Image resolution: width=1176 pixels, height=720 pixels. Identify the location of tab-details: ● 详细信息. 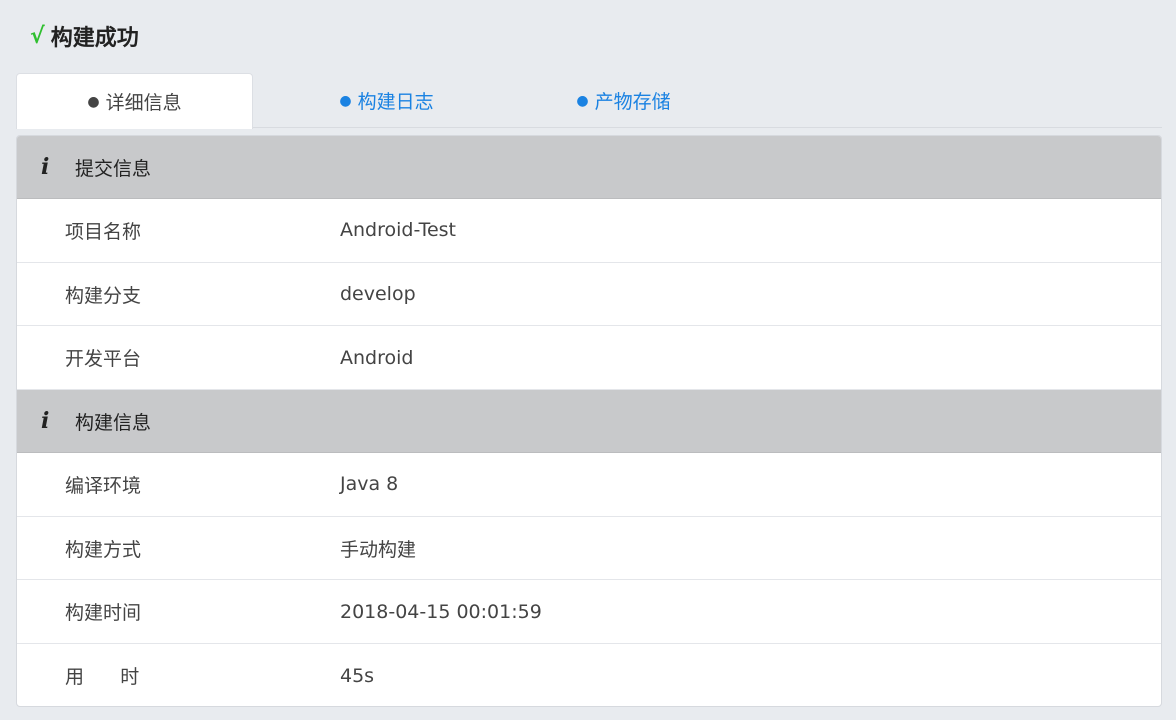
(134, 101).